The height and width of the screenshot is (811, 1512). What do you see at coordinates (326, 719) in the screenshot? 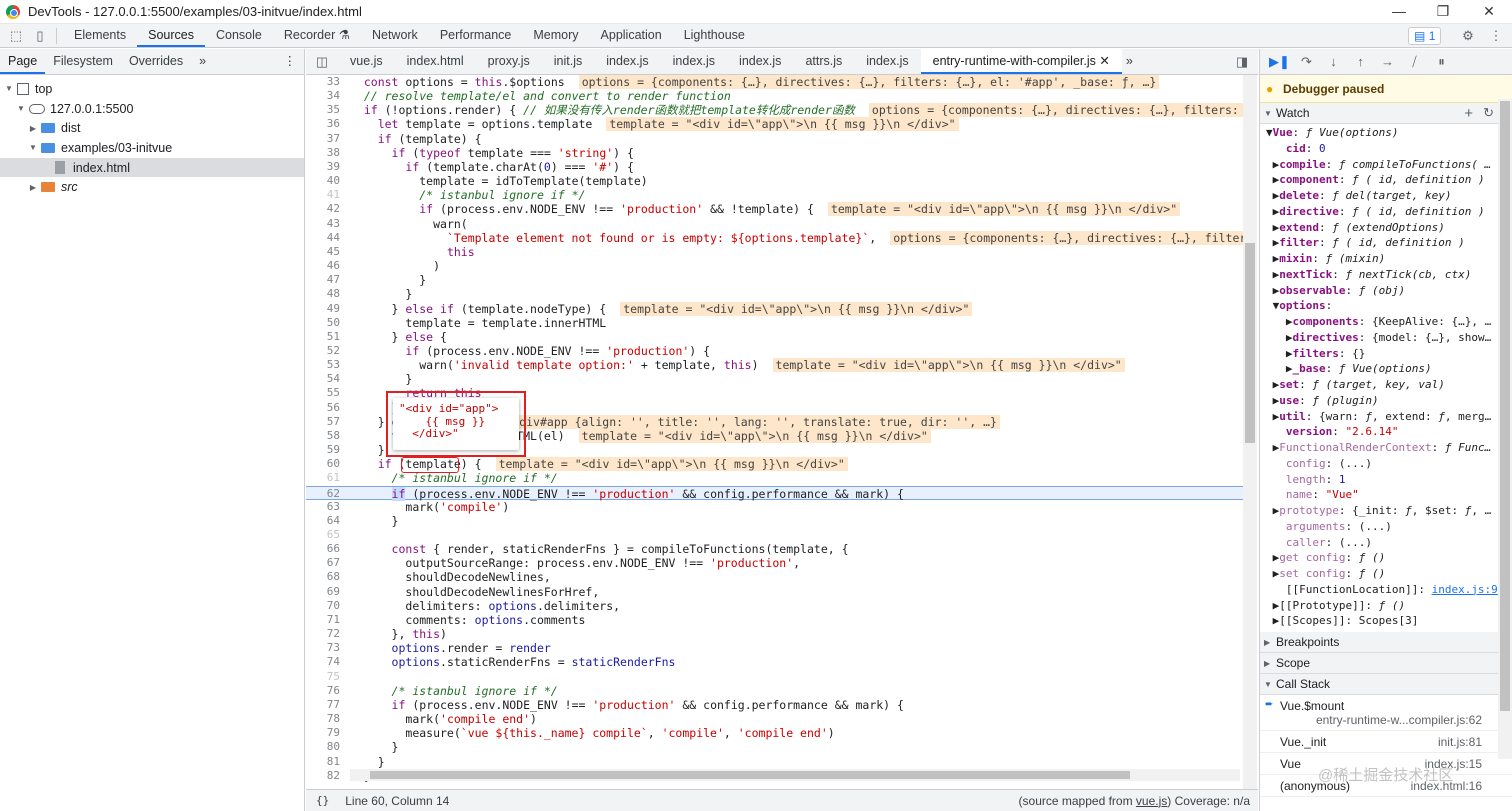
I see `line-number: 78` at bounding box center [326, 719].